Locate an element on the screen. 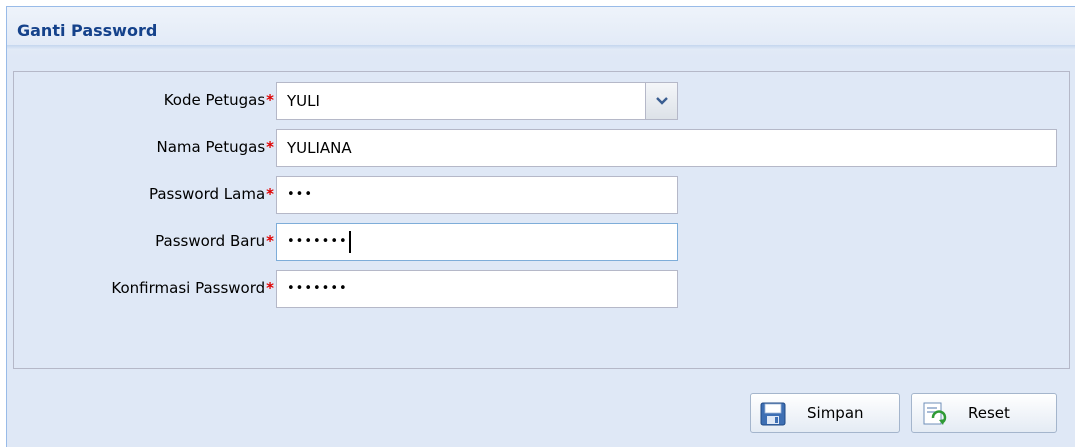 This screenshot has height=447, width=1075. header-divider is located at coordinates (541, 47).